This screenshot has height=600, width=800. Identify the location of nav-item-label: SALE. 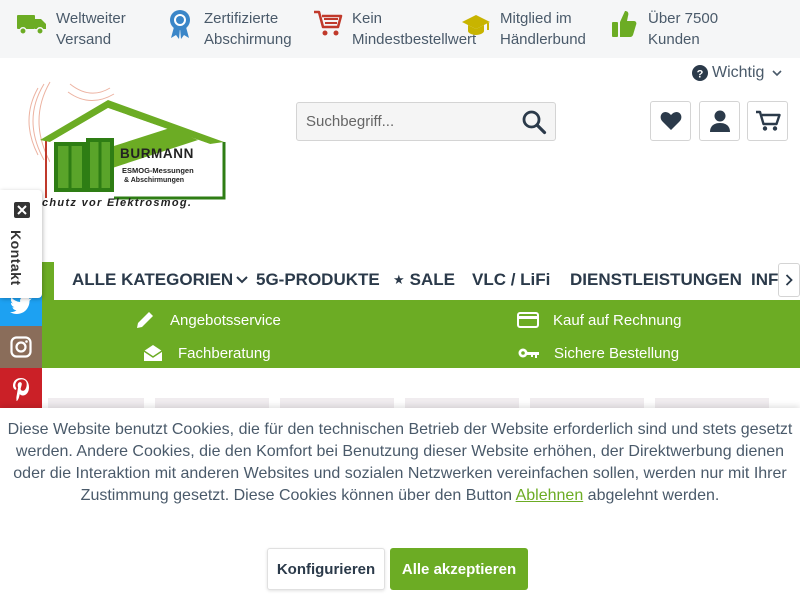
(432, 279).